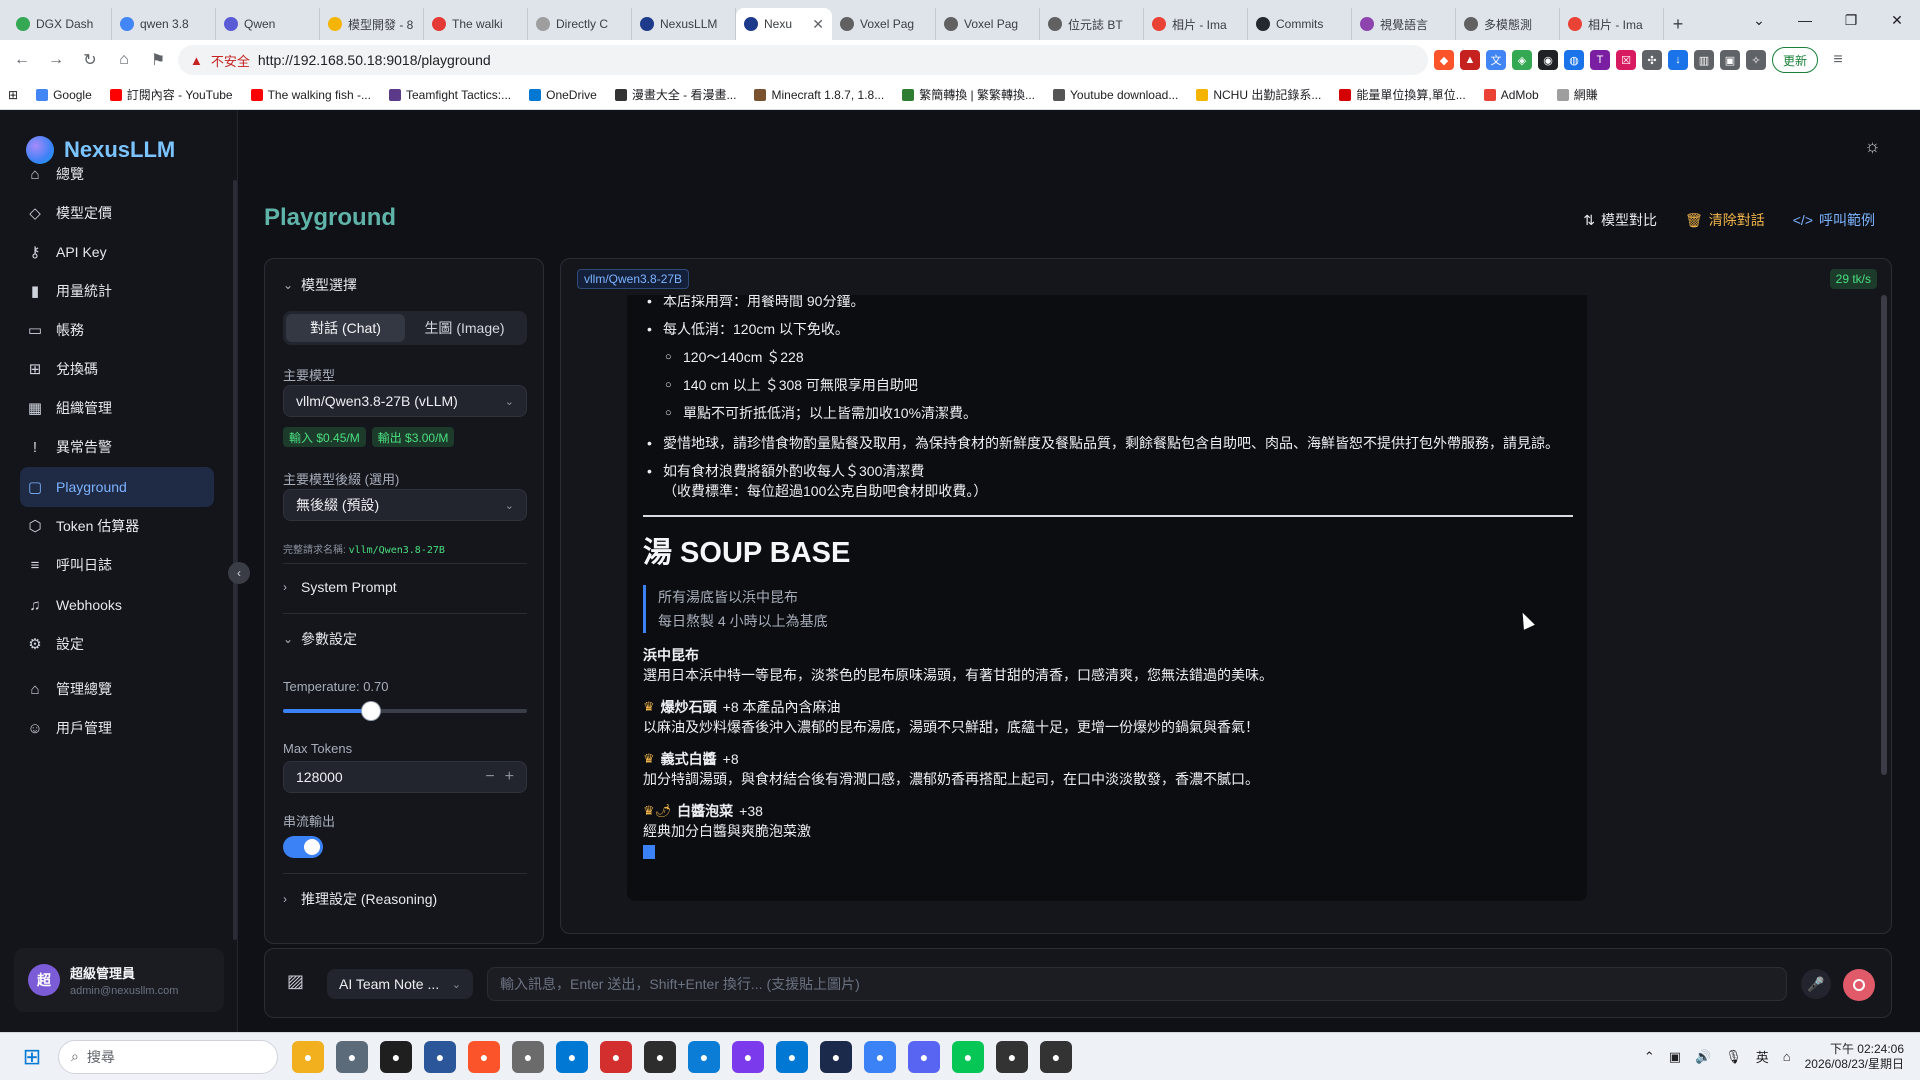 This screenshot has width=1920, height=1080. Describe the element at coordinates (117, 447) in the screenshot. I see `sidebar-item-異常告警: ! 異常告警` at that location.